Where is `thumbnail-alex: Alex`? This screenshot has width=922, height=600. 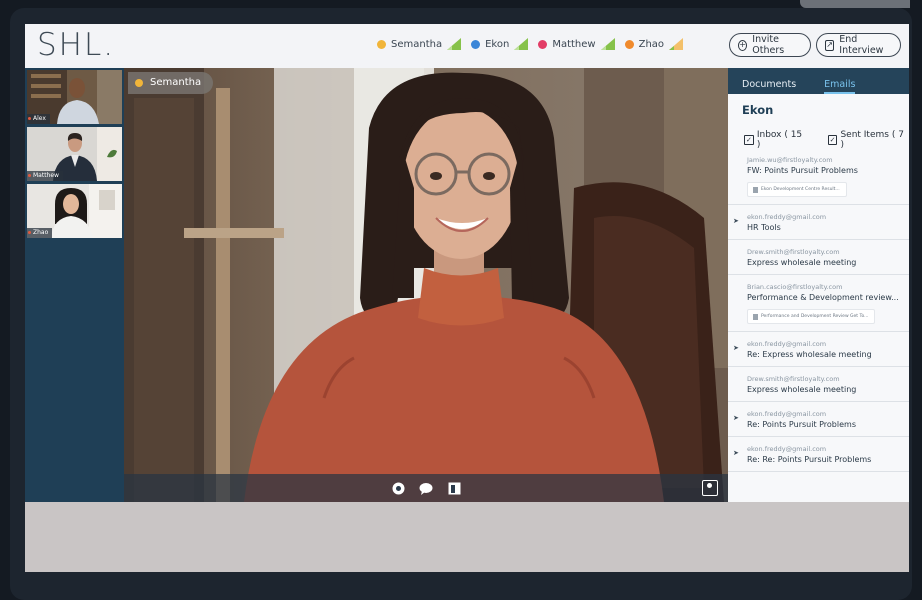
thumbnail-alex: Alex is located at coordinates (74, 97).